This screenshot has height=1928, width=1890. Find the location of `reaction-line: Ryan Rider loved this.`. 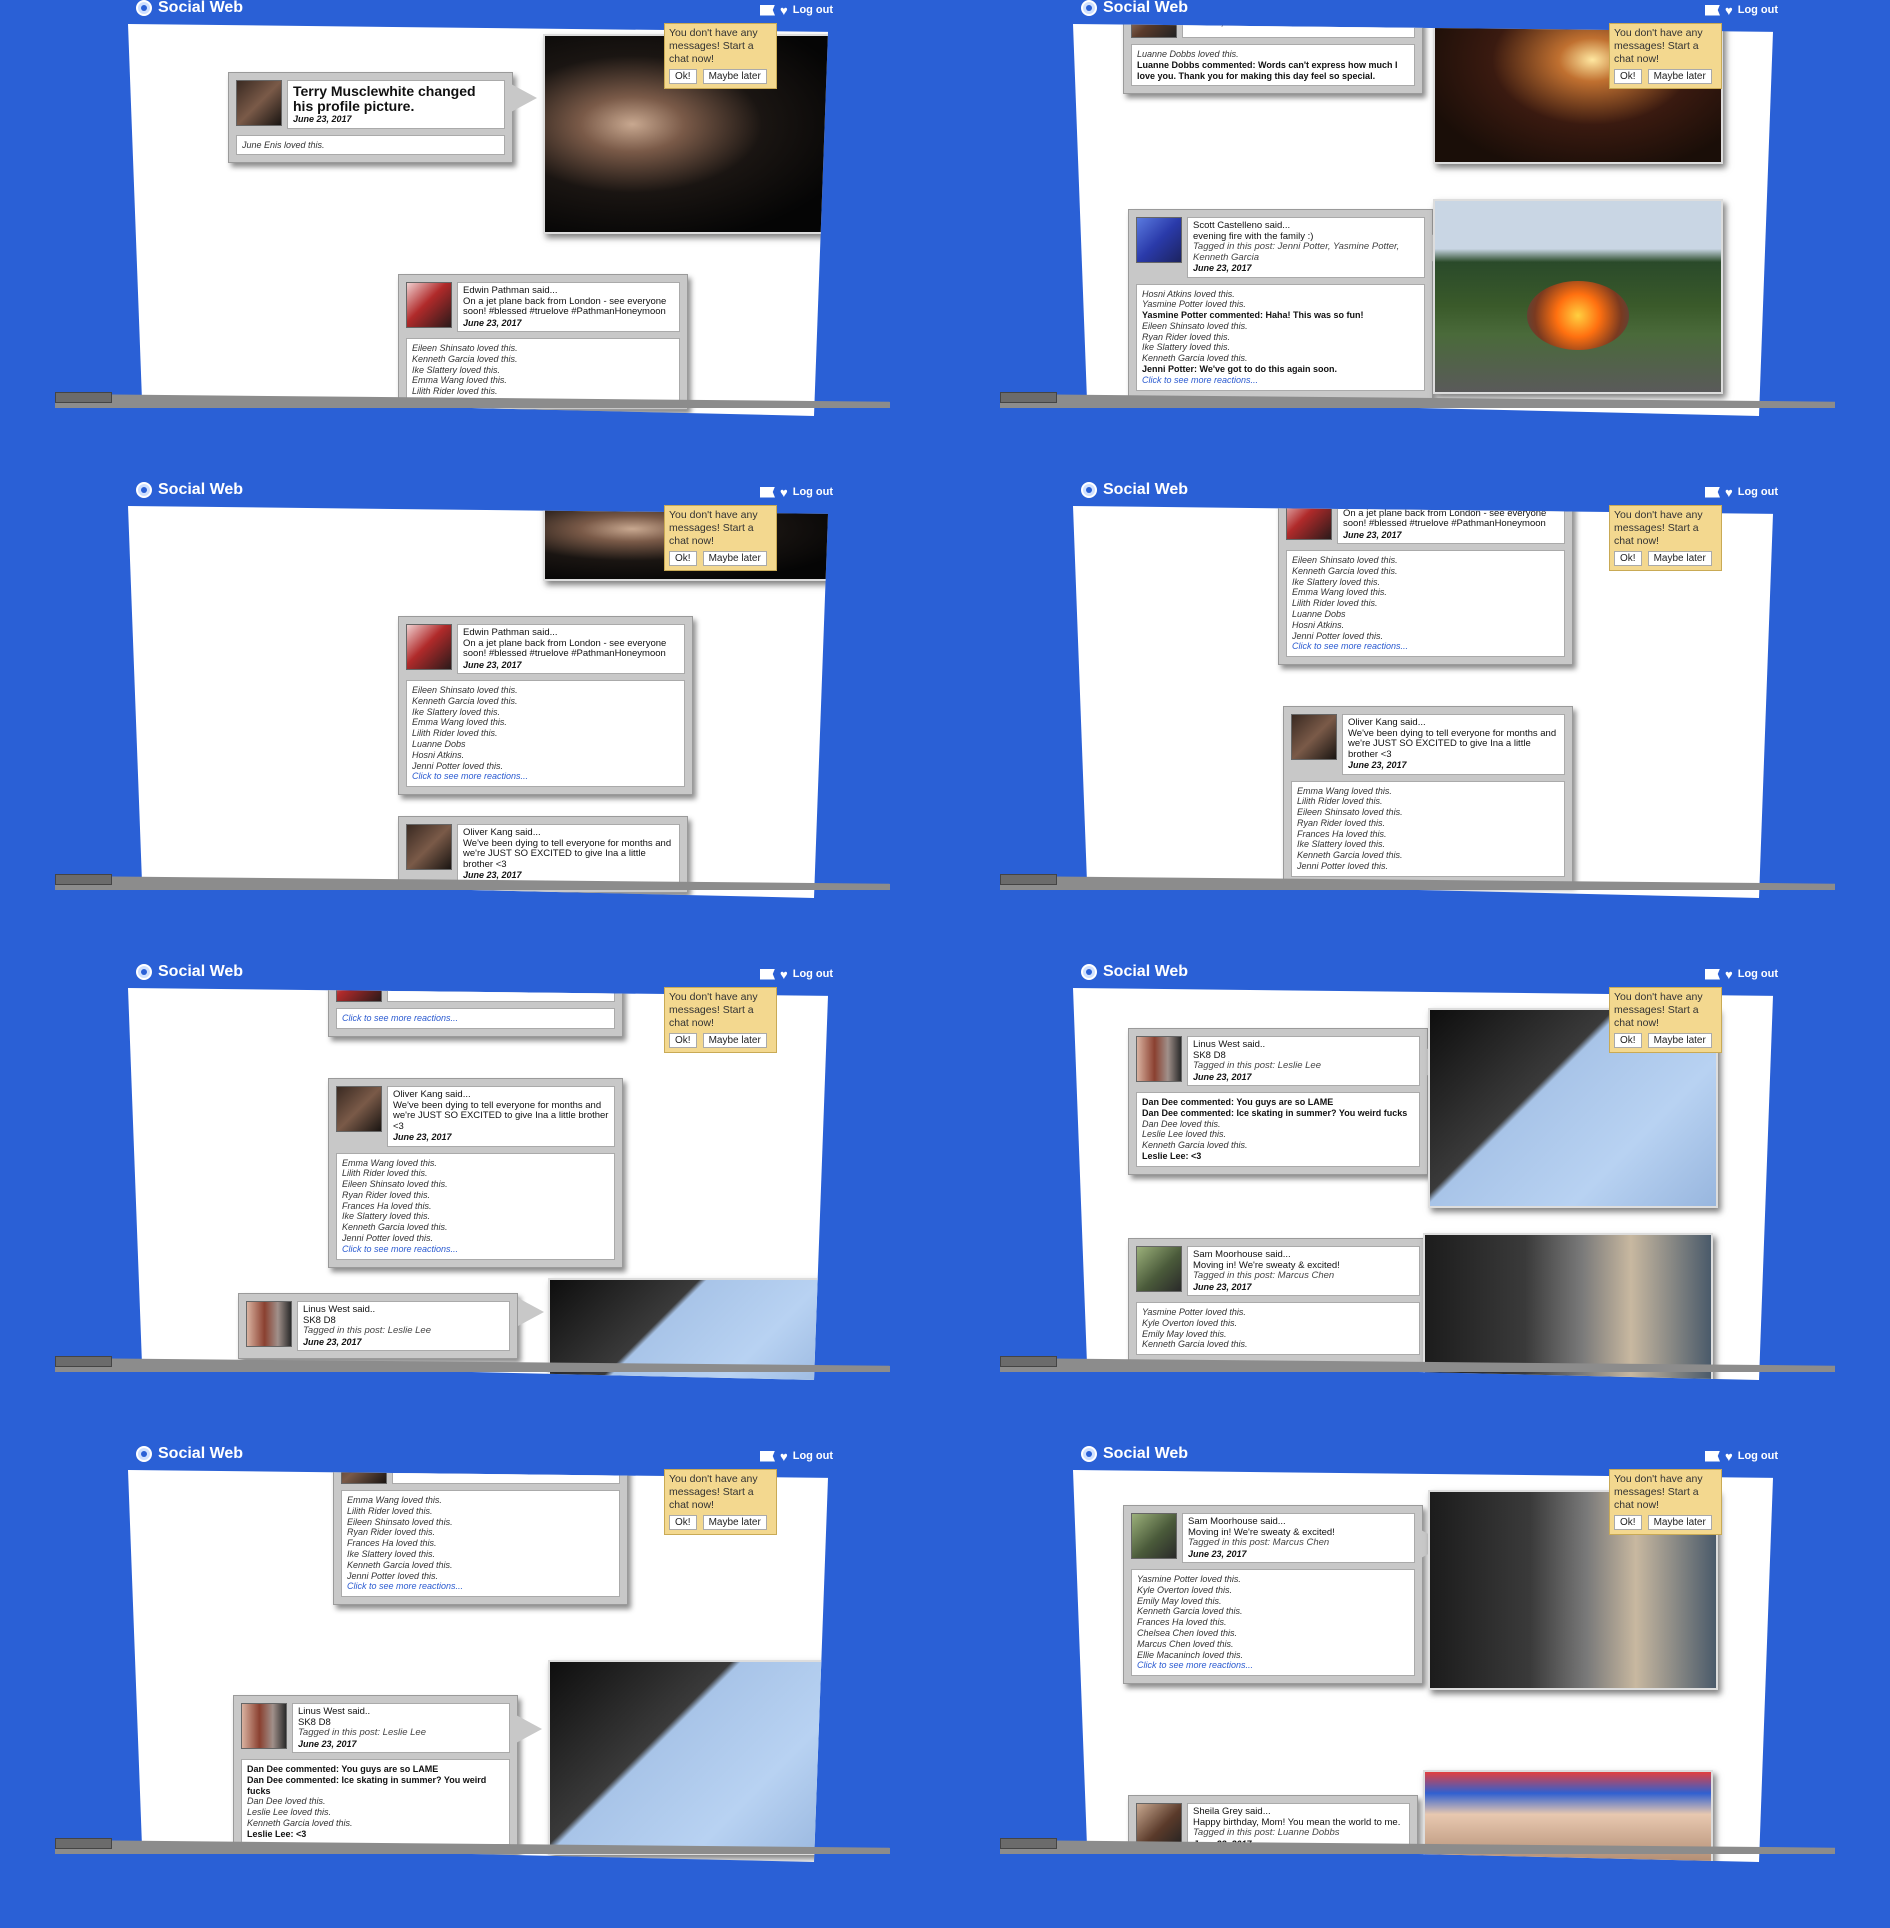

reaction-line: Ryan Rider loved this. is located at coordinates (391, 1532).